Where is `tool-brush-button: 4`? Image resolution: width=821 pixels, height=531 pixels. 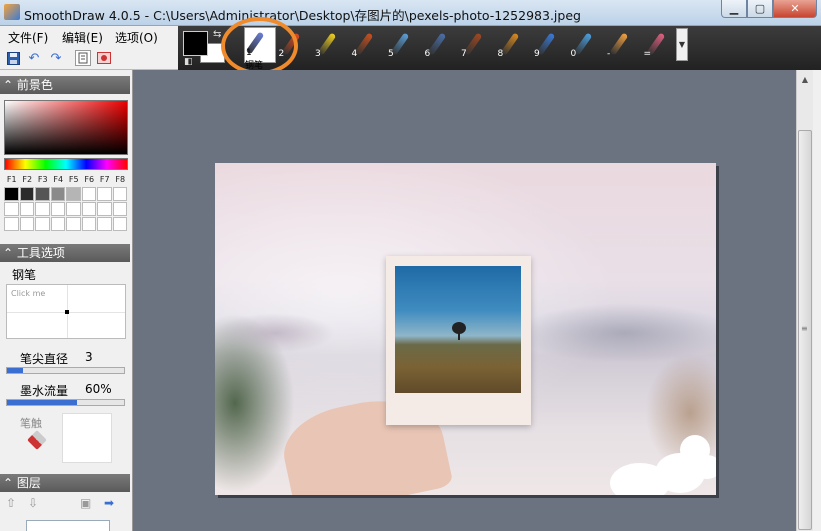
tool-brush-button: 4 is located at coordinates (367, 44).